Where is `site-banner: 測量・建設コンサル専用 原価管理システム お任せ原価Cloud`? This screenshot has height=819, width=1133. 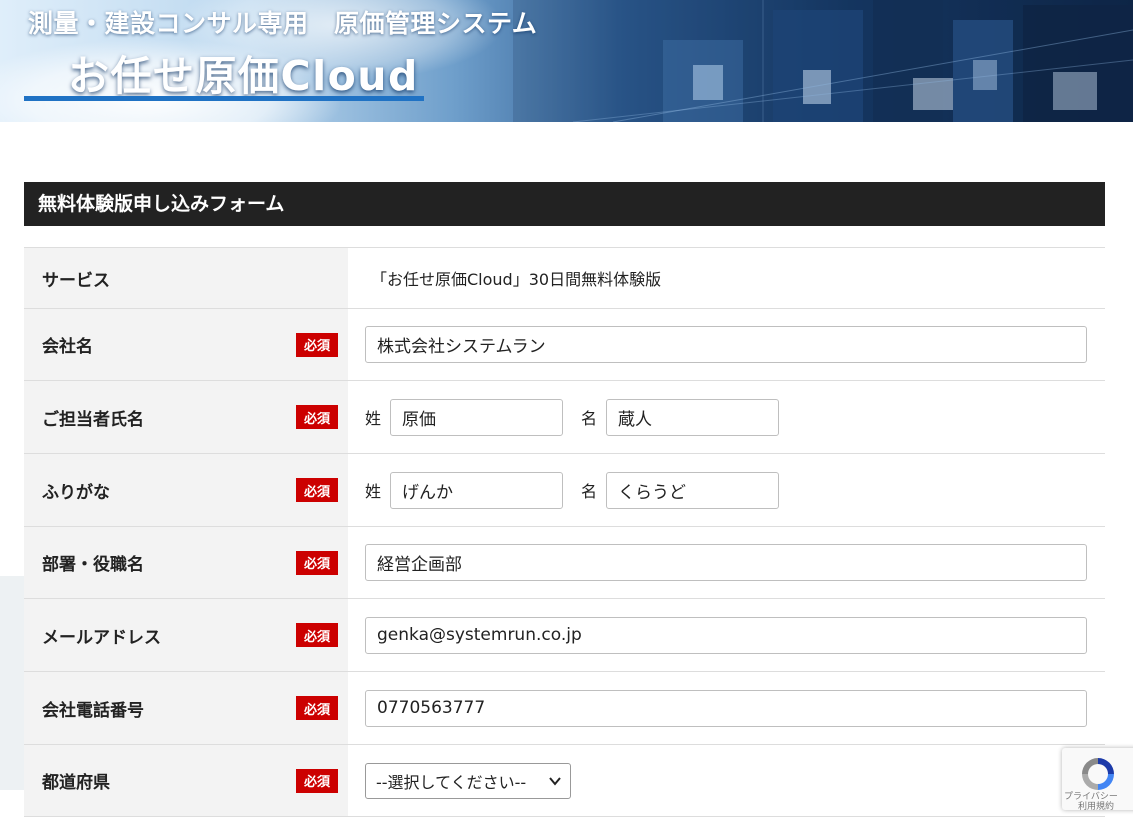
site-banner: 測量・建設コンサル専用 原価管理システム お任せ原価Cloud is located at coordinates (566, 61).